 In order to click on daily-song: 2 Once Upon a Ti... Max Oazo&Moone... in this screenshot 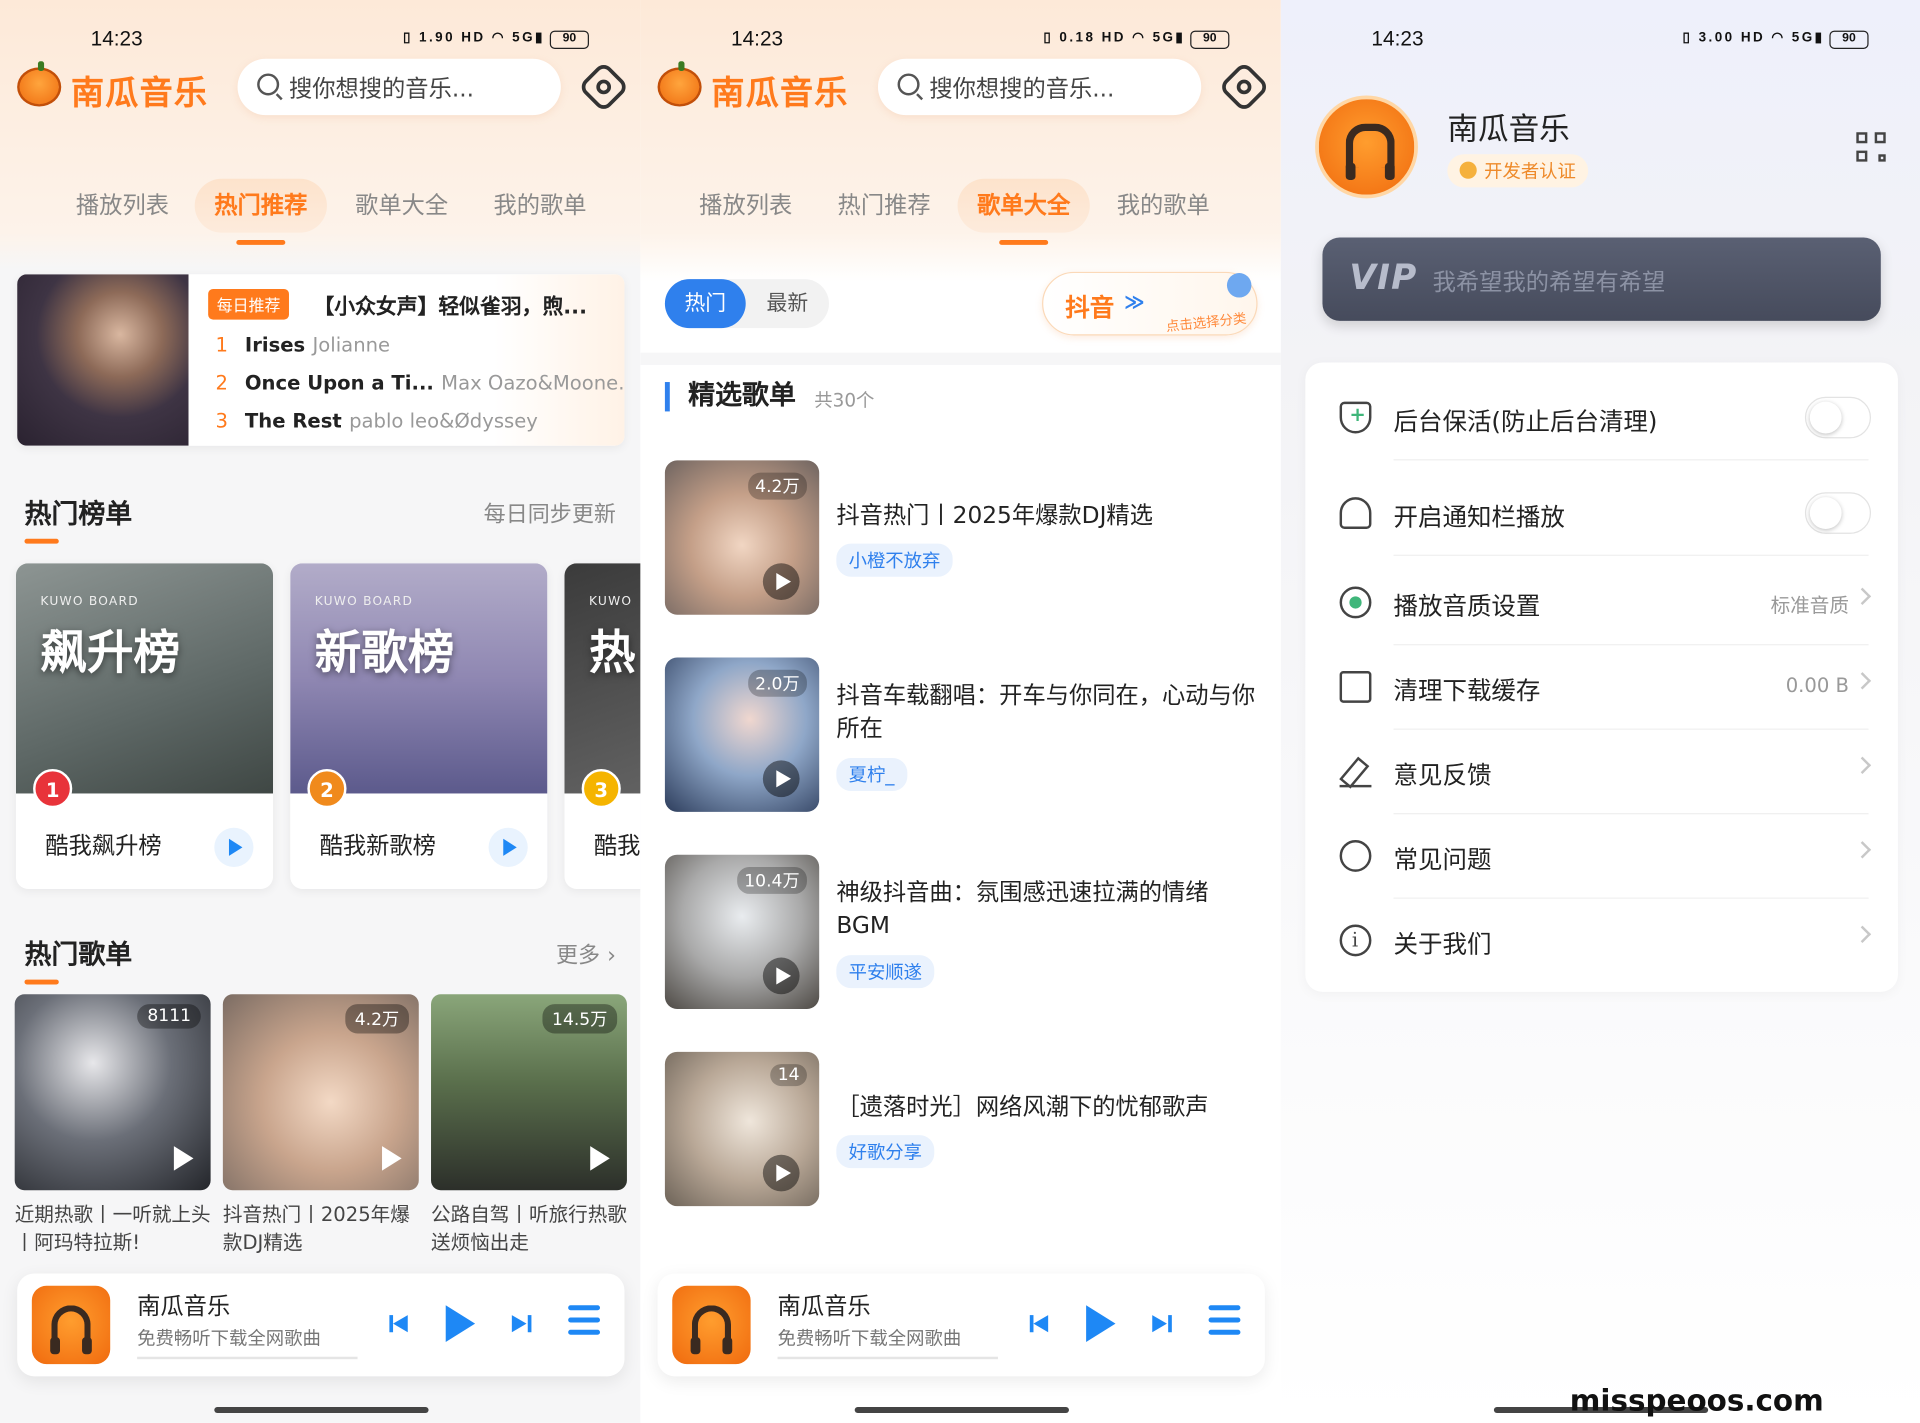, I will do `click(420, 382)`.